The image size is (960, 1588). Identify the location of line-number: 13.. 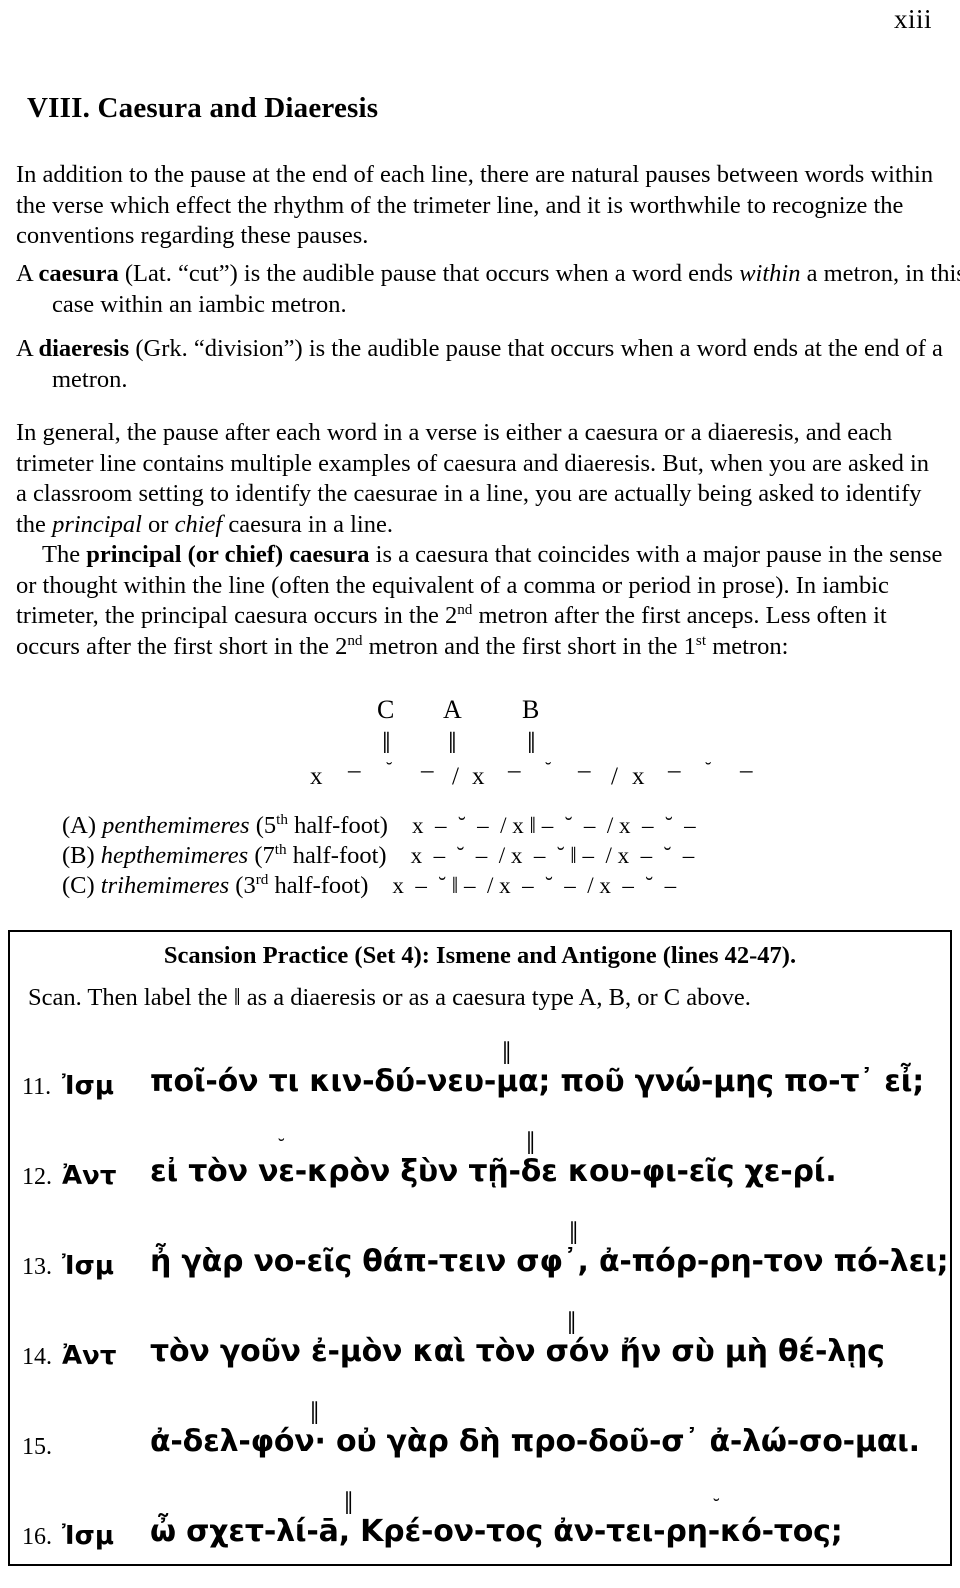
(37, 1267).